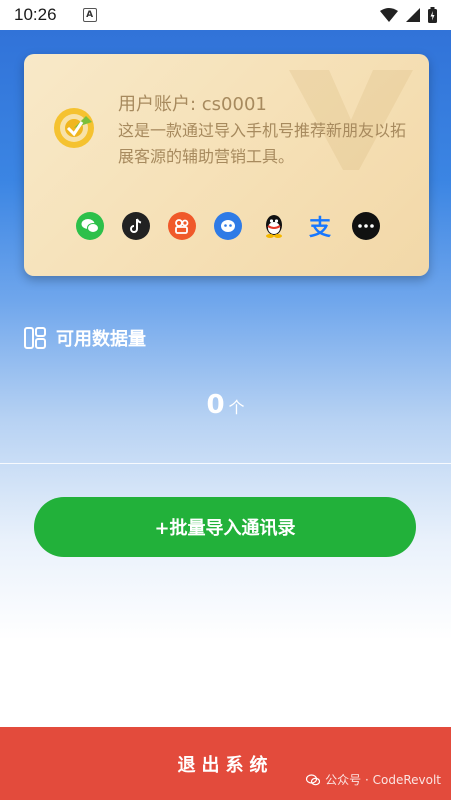 Image resolution: width=451 pixels, height=800 pixels. I want to click on tiktok-icon, so click(136, 226).